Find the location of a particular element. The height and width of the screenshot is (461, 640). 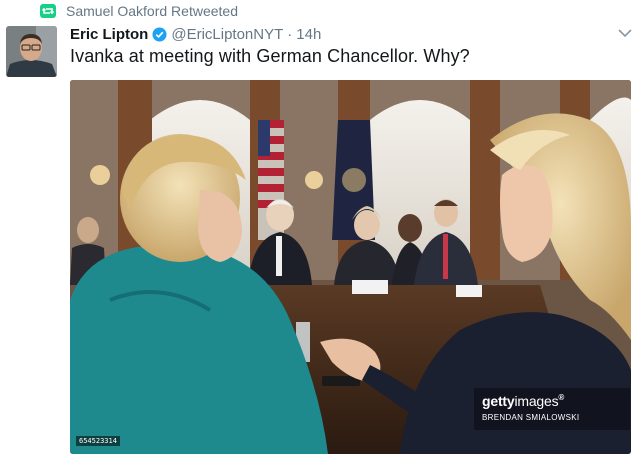

photo-credit: BRENDAN SMIALOWSKI is located at coordinates (531, 417).